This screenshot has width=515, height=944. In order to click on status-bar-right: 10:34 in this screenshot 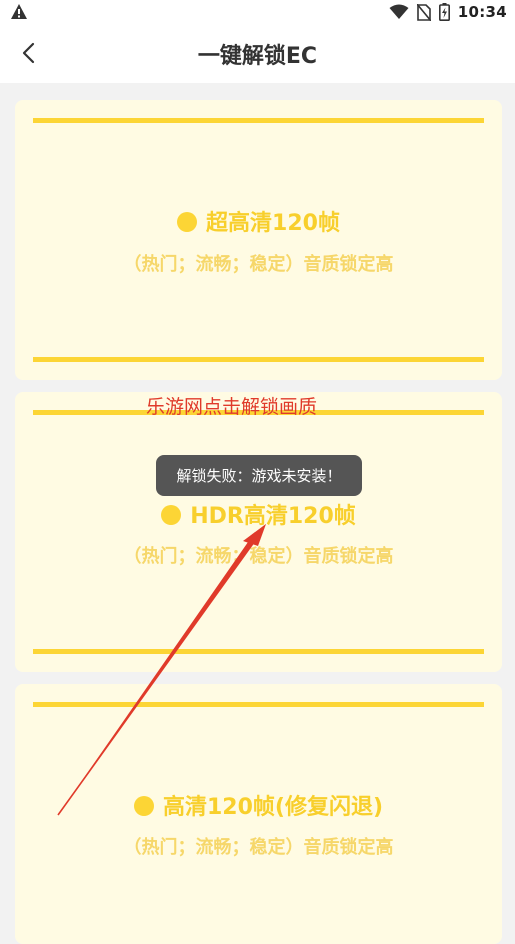, I will do `click(448, 12)`.